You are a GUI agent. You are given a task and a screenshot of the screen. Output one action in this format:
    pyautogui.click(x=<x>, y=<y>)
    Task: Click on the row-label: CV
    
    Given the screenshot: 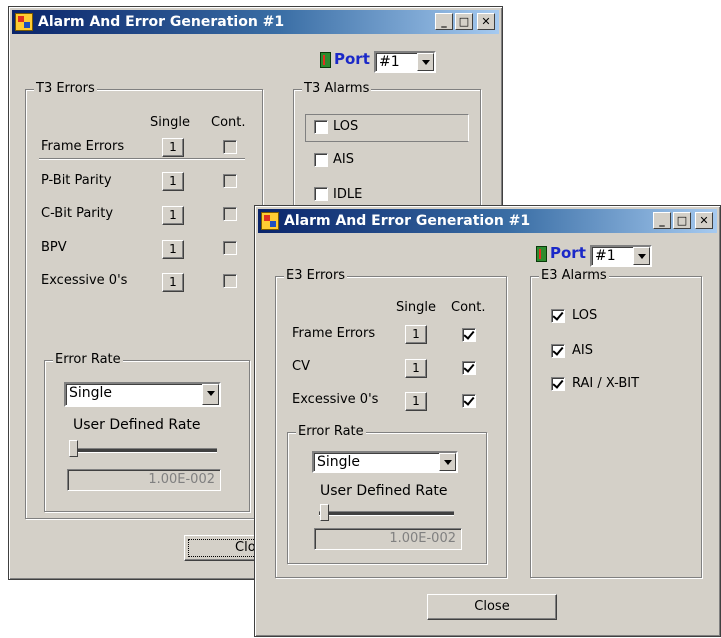 What is the action you would take?
    pyautogui.click(x=301, y=366)
    